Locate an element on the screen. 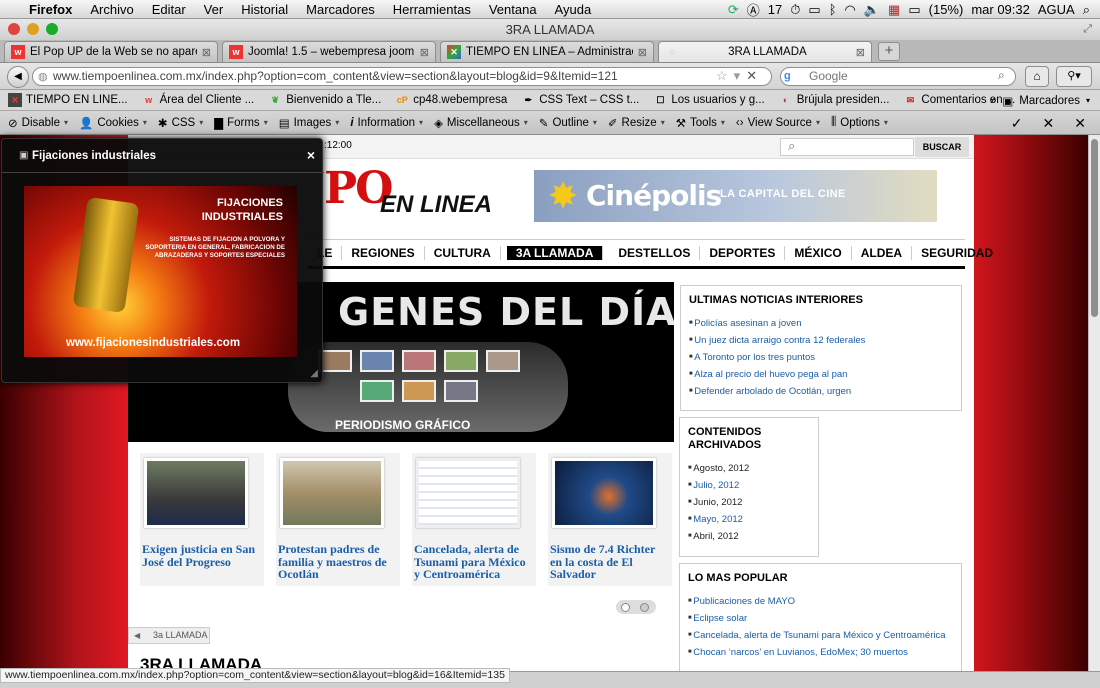 The image size is (1100, 688). dev-images-menu: ▤ Images ▾ is located at coordinates (309, 123).